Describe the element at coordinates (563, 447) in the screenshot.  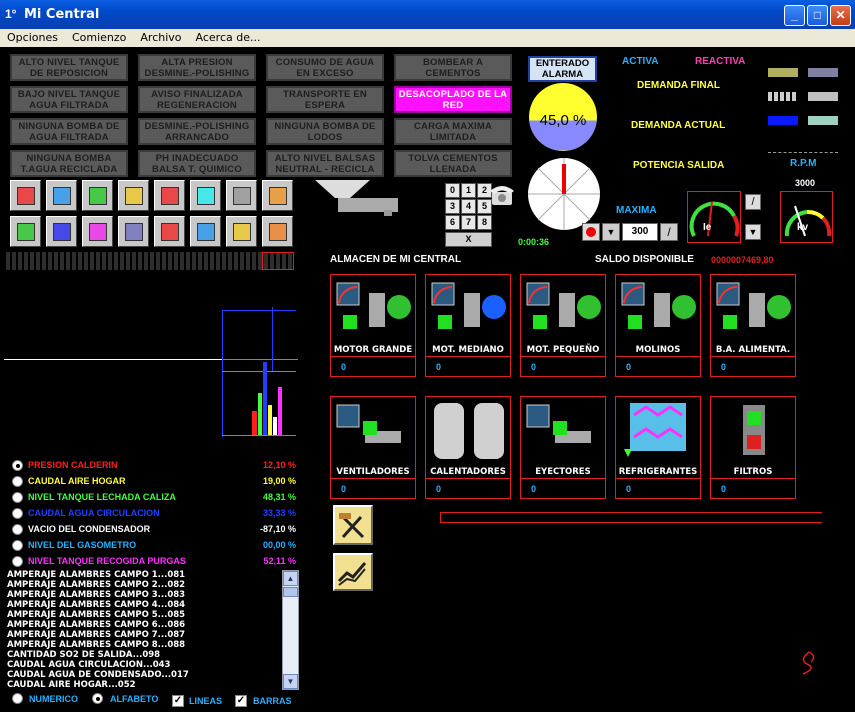
I see `panel-eyectores: EYECTORES 0` at that location.